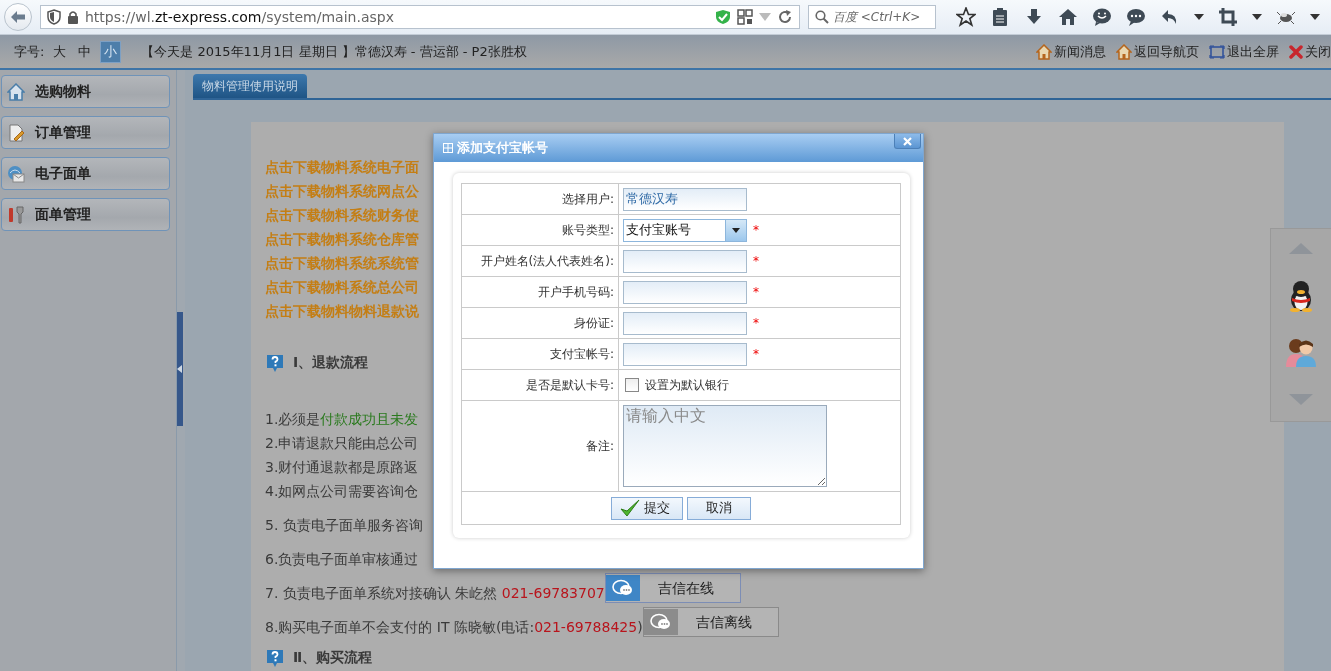  What do you see at coordinates (16, 214) in the screenshot?
I see `tools-icon` at bounding box center [16, 214].